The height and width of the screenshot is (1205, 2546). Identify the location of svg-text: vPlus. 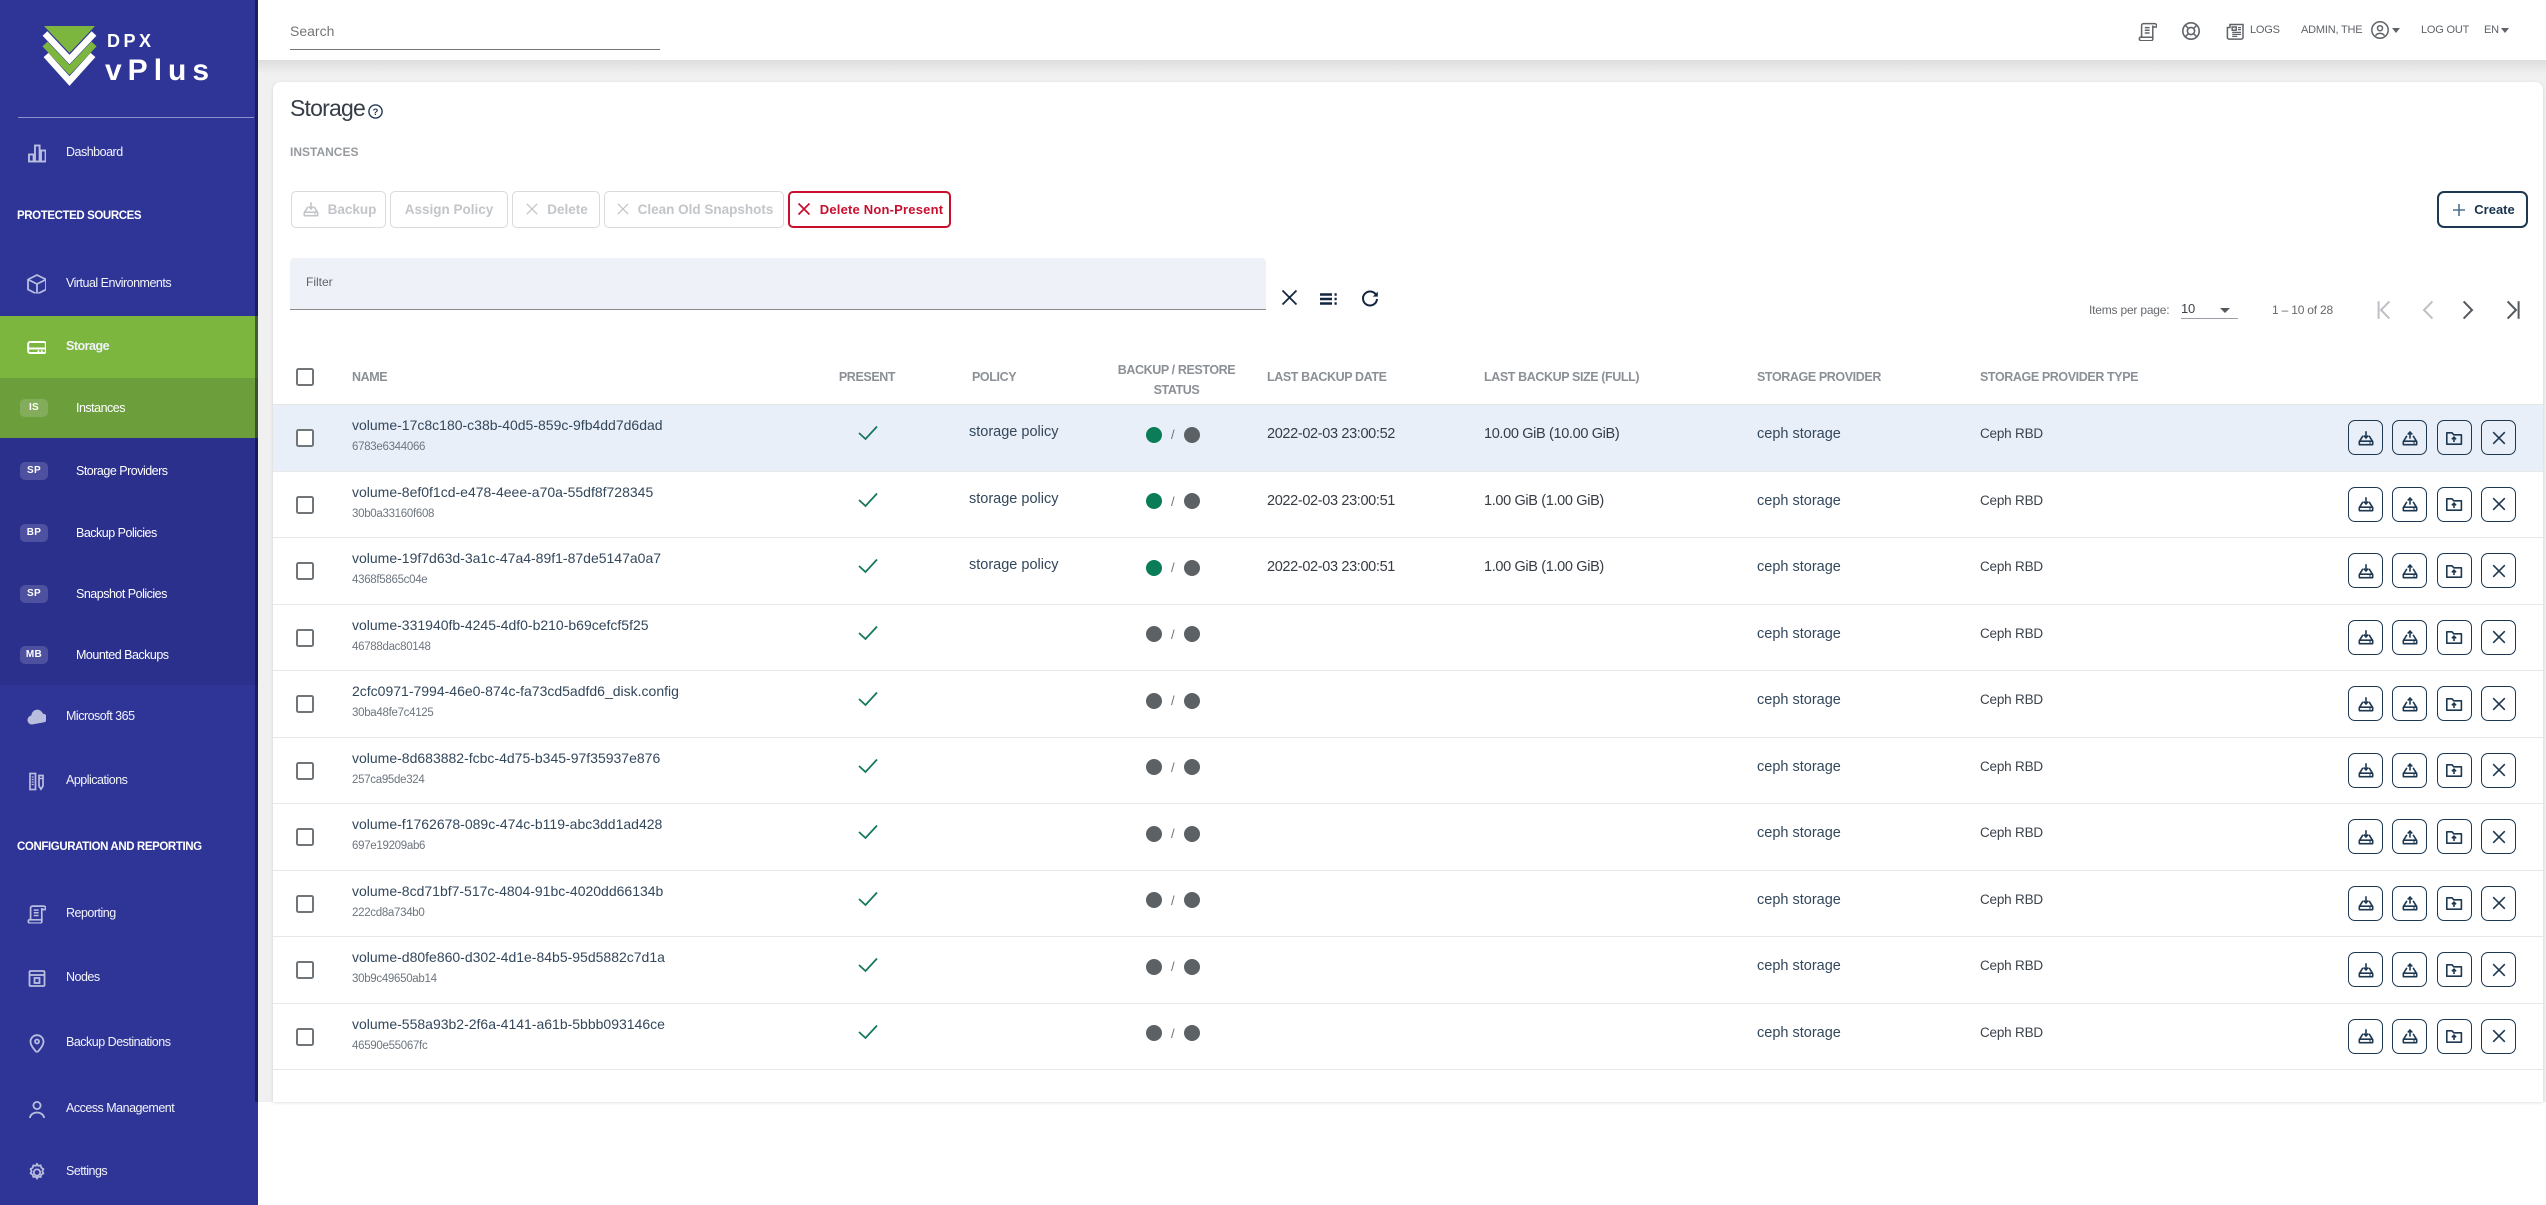
(160, 70).